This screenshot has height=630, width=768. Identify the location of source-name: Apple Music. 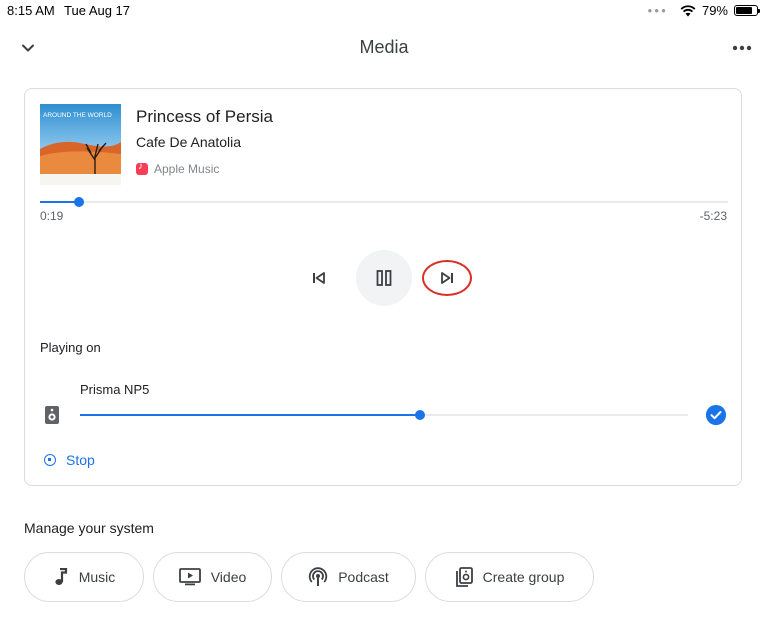
(187, 169).